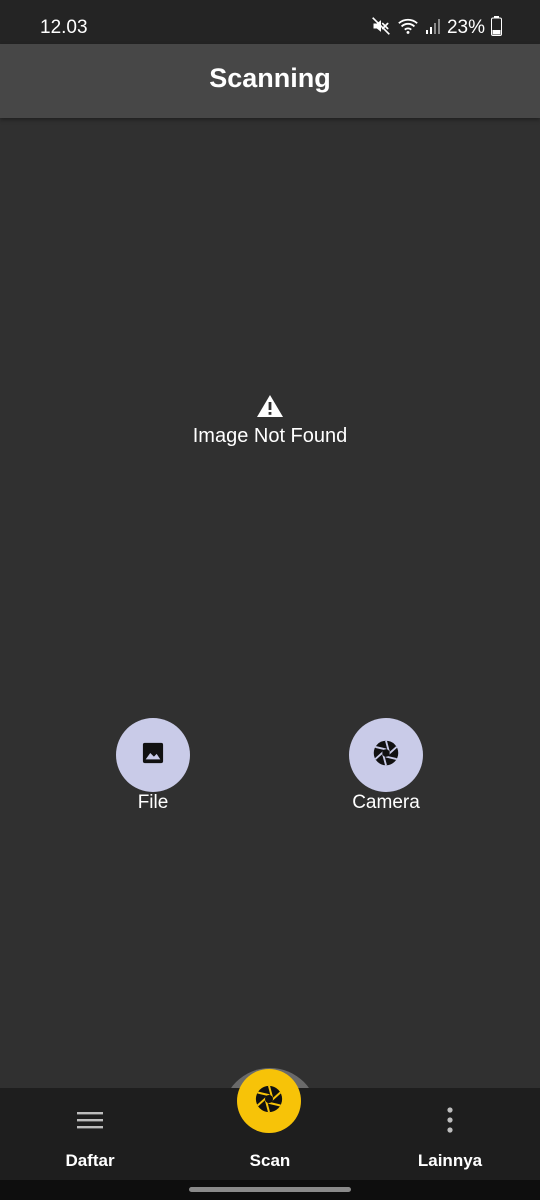  I want to click on mute-icon, so click(381, 28).